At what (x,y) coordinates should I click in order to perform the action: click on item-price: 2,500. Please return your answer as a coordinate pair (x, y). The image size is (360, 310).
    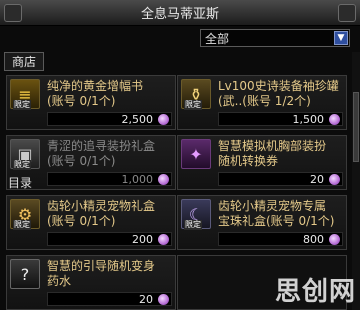
    Looking at the image, I should click on (137, 119).